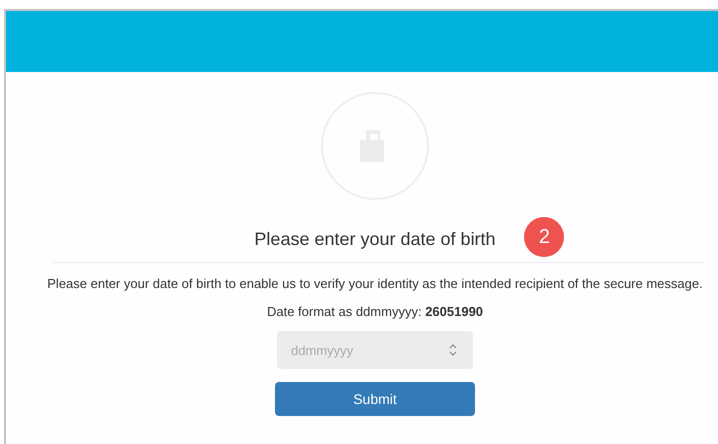 The height and width of the screenshot is (444, 718). I want to click on page-title: Please enter your date of birth, so click(375, 239).